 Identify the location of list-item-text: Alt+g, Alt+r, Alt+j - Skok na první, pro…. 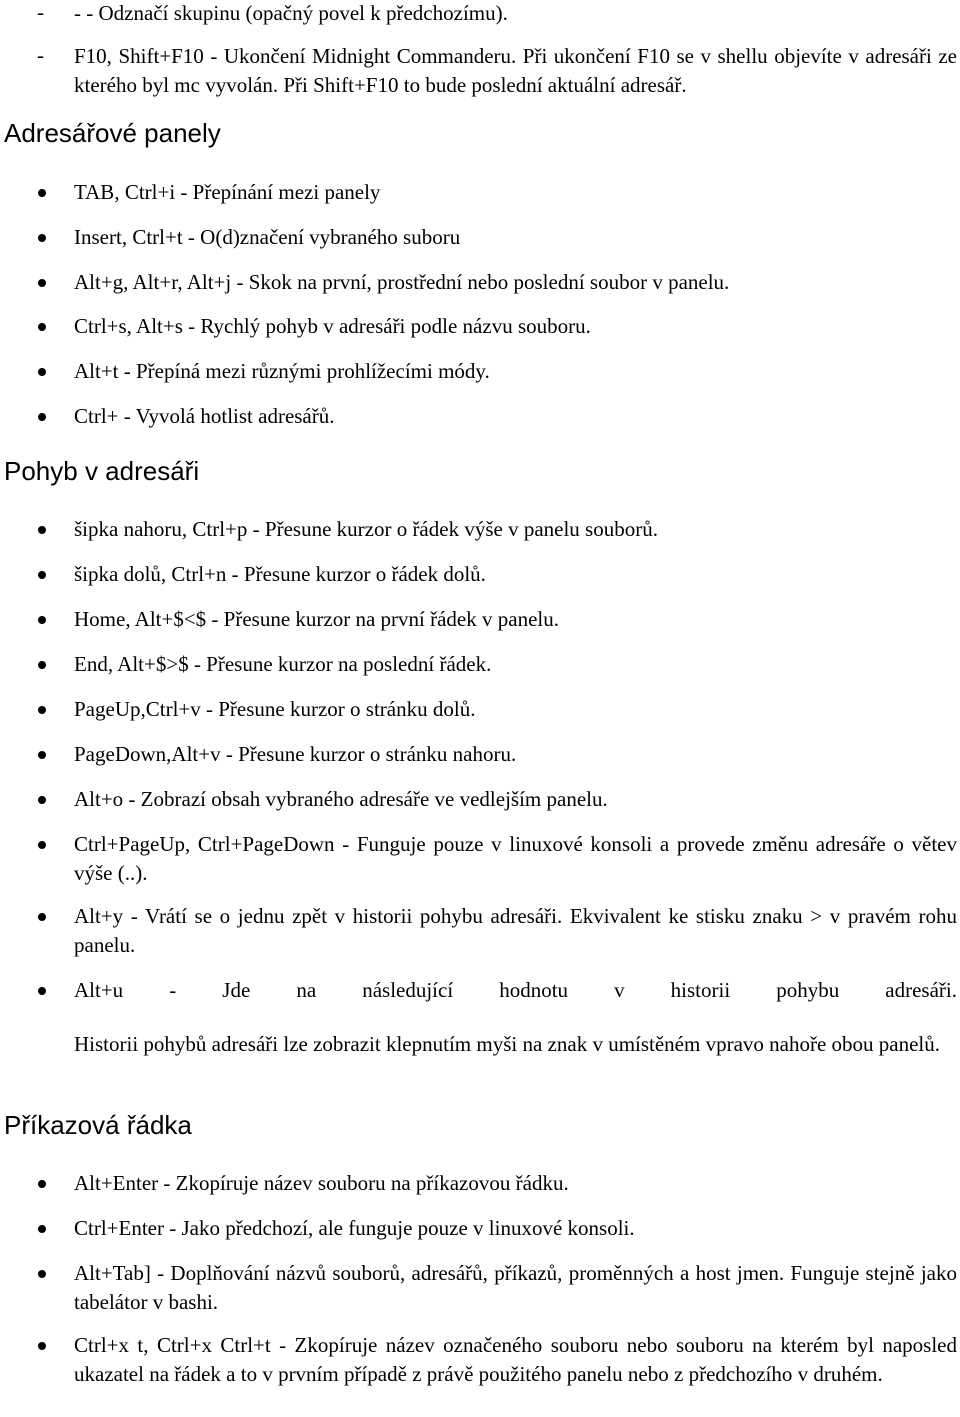
(402, 282).